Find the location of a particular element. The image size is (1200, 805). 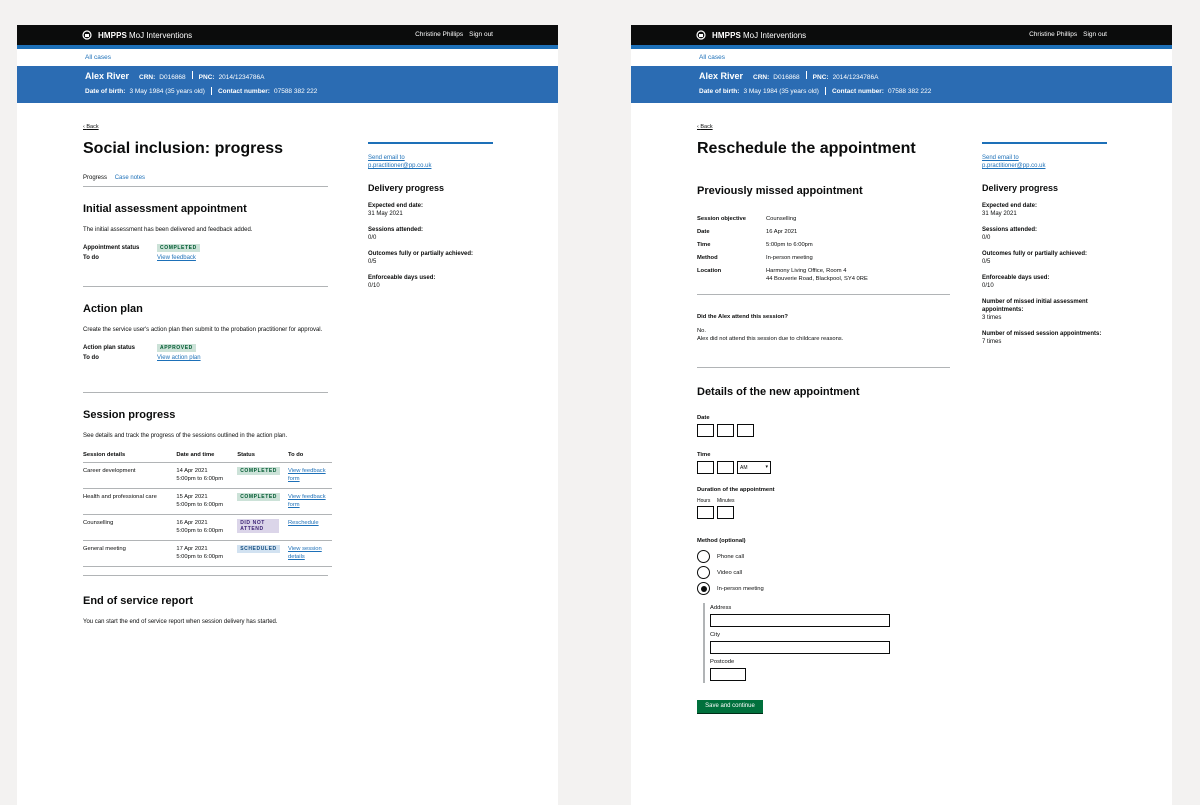

tab-progress: Progress is located at coordinates (95, 178).